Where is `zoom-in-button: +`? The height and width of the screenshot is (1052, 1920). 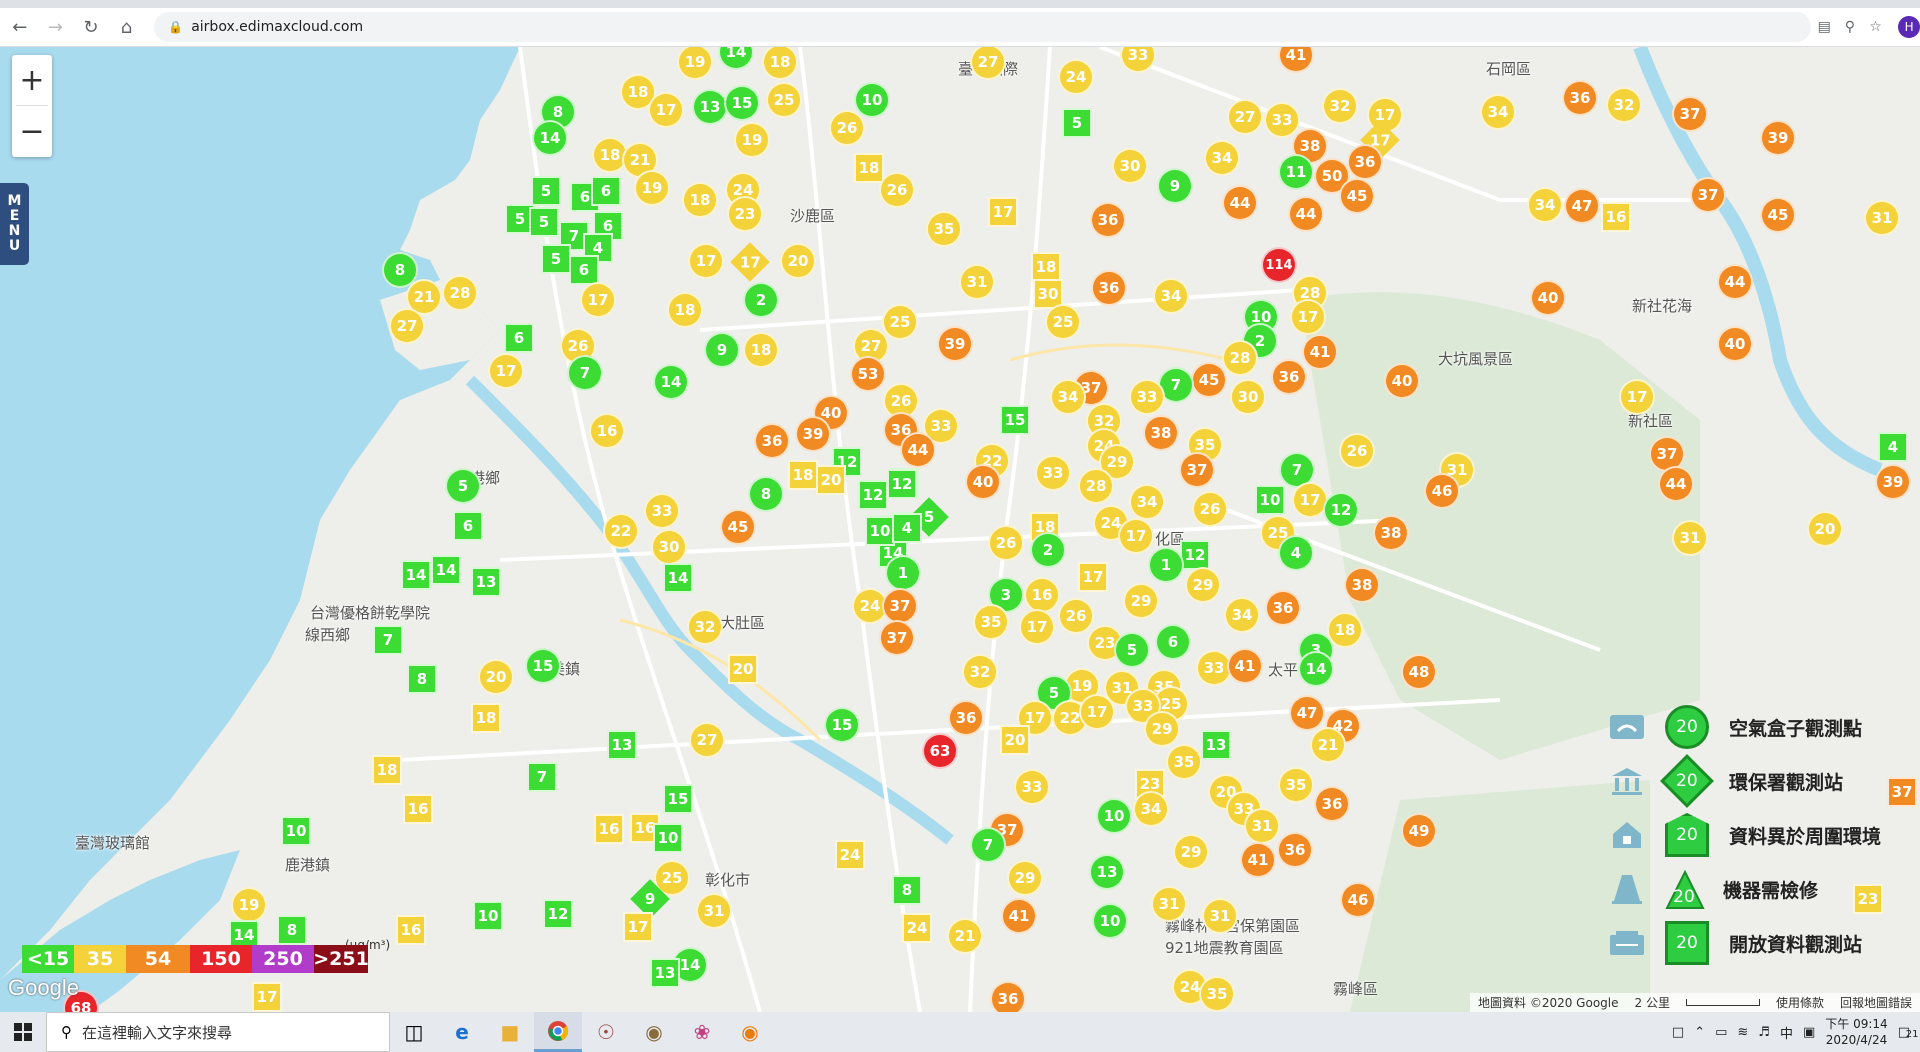
zoom-in-button: + is located at coordinates (32, 80).